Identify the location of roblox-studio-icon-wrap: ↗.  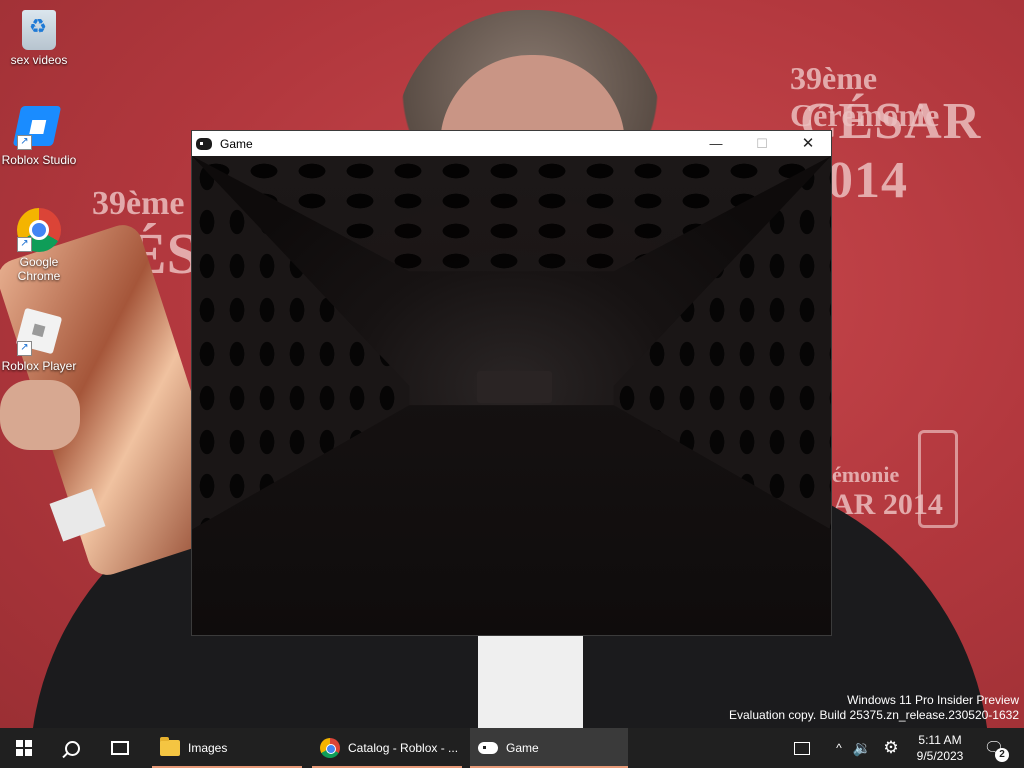
(37, 128).